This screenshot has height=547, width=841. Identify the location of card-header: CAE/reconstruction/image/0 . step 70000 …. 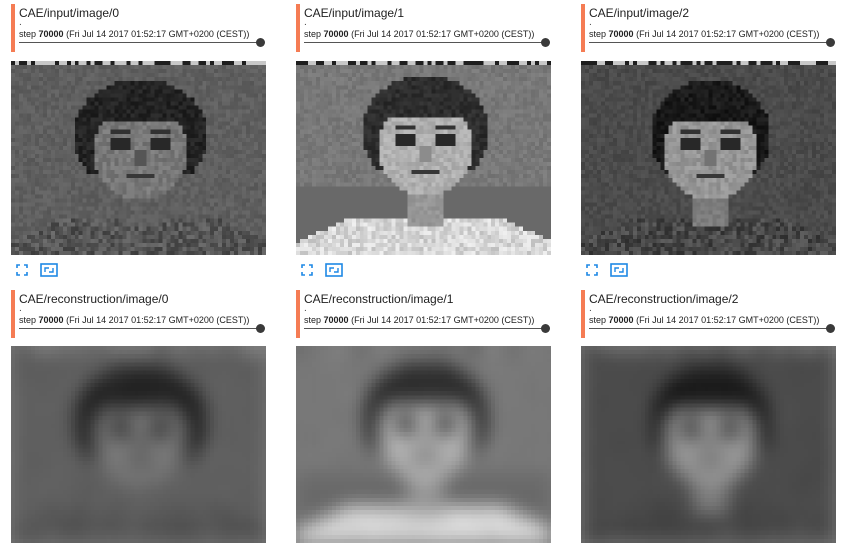
(140, 314).